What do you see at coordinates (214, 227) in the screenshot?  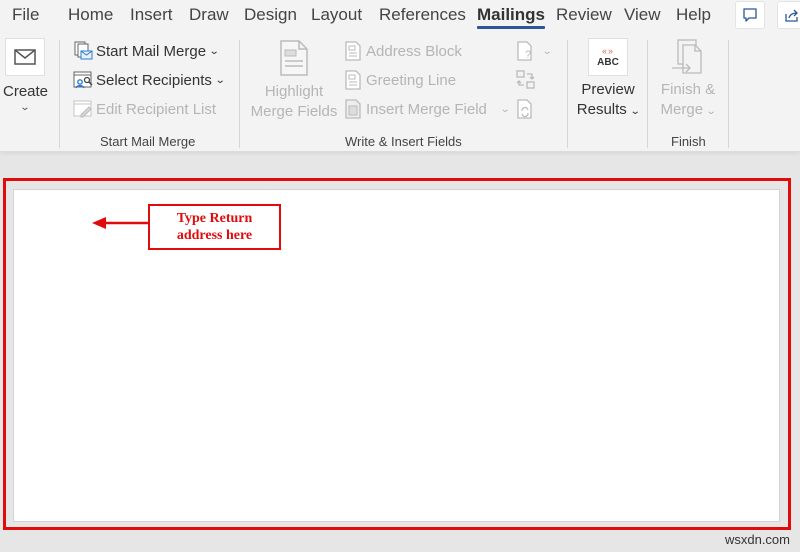 I see `annotation-callout: Type Return address here` at bounding box center [214, 227].